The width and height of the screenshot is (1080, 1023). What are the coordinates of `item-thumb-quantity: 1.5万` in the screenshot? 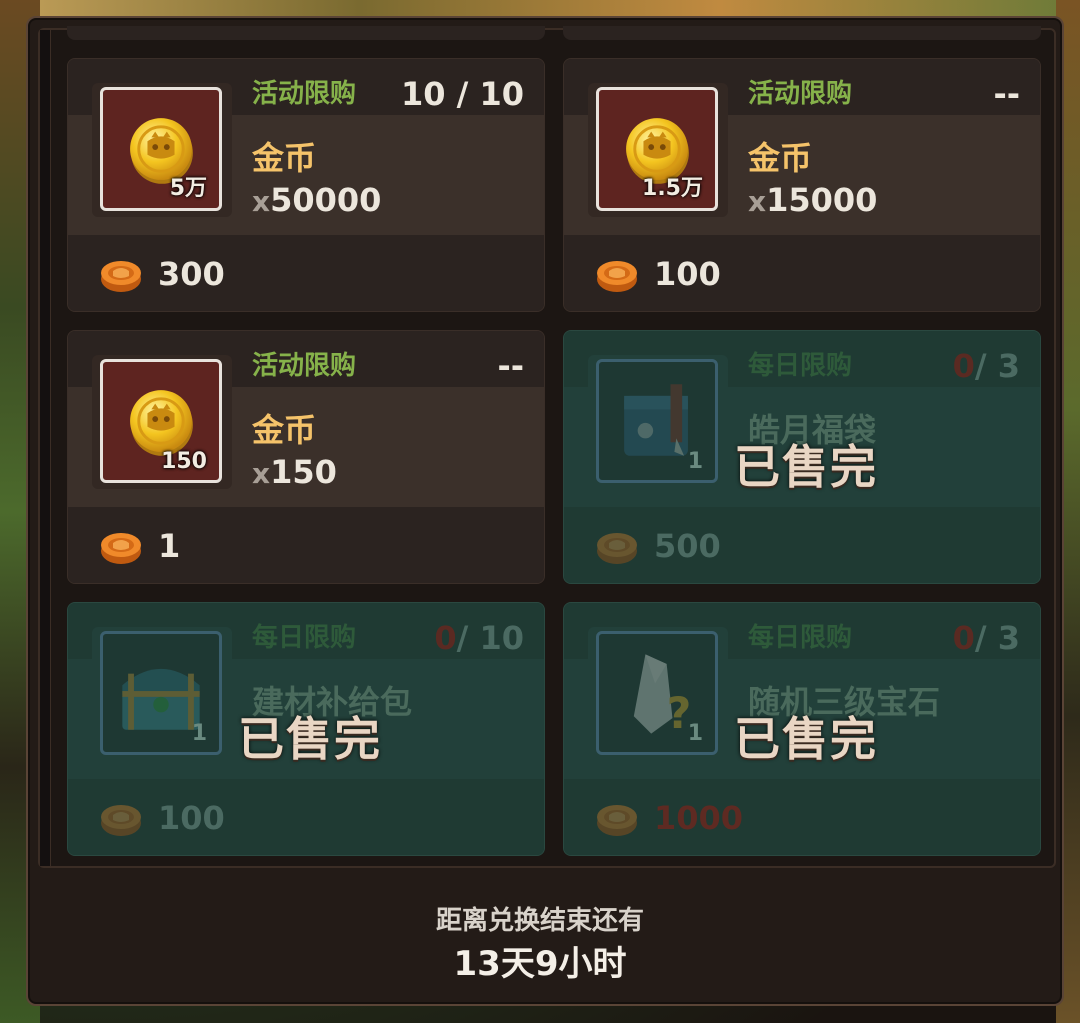 It's located at (672, 188).